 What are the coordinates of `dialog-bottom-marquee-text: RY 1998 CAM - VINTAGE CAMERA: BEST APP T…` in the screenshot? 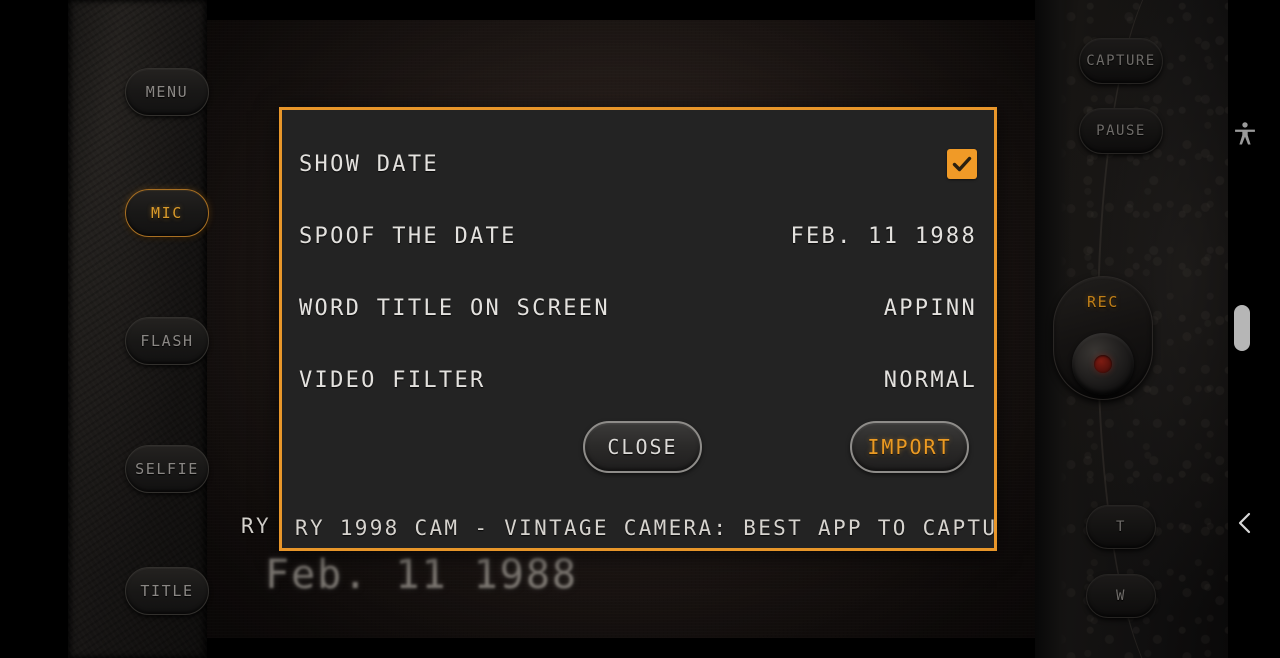 It's located at (644, 527).